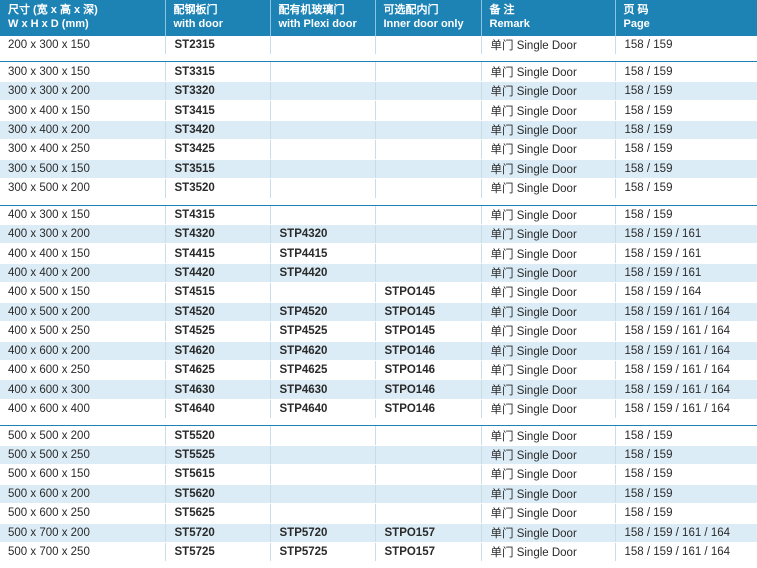 The height and width of the screenshot is (568, 757). What do you see at coordinates (217, 45) in the screenshot?
I see `cell-steel-door: ST2315` at bounding box center [217, 45].